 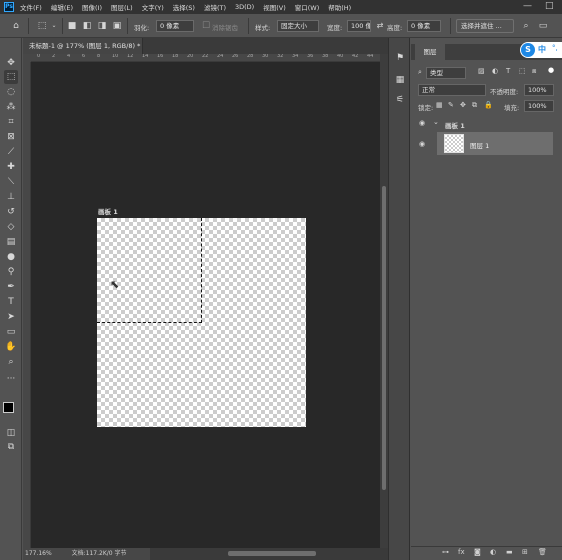 I want to click on blur-tool-icon: ●, so click(x=11, y=257).